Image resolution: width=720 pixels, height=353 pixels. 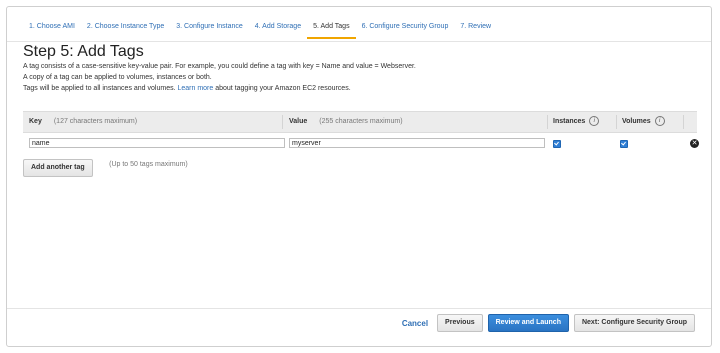 I want to click on header-key: Key (127 characters maximum), so click(x=83, y=122).